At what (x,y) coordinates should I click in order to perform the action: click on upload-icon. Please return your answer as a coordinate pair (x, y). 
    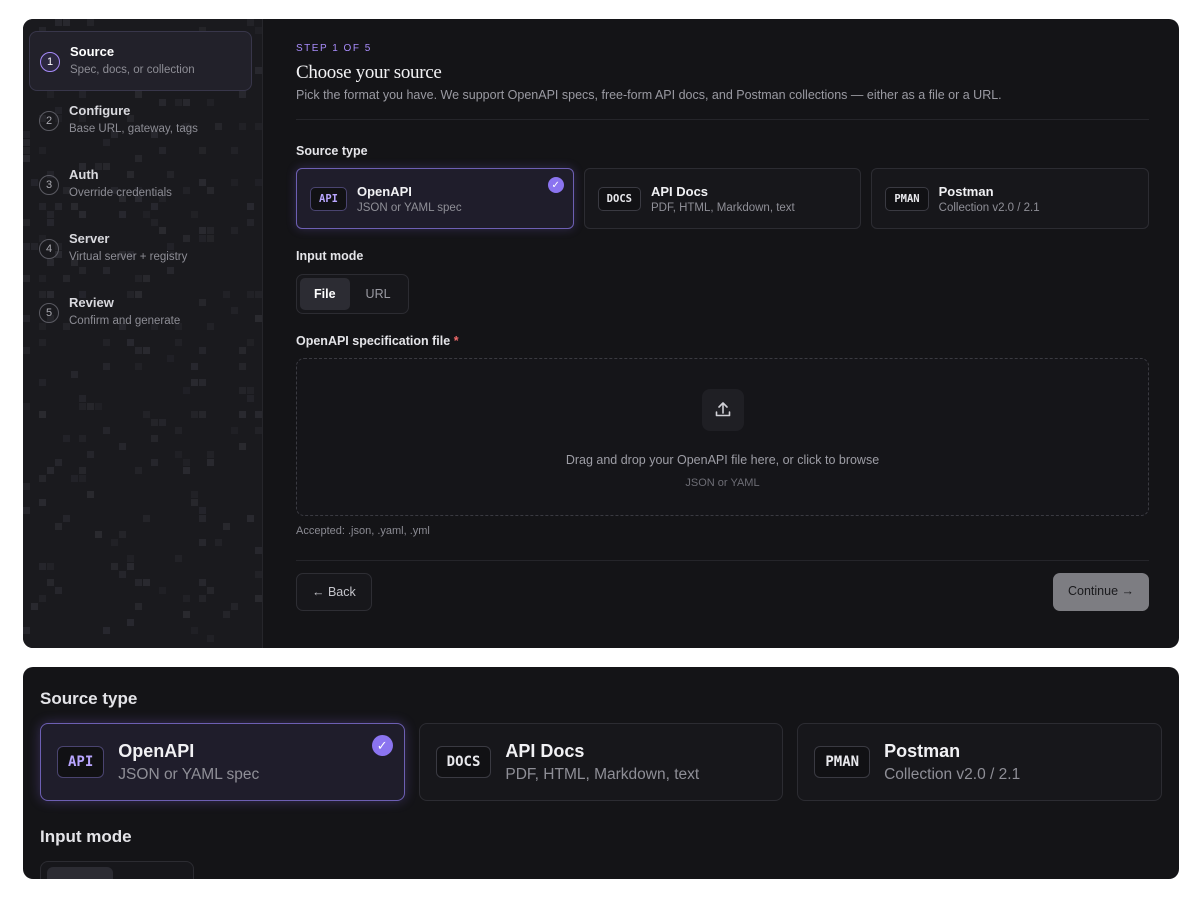
    Looking at the image, I should click on (722, 410).